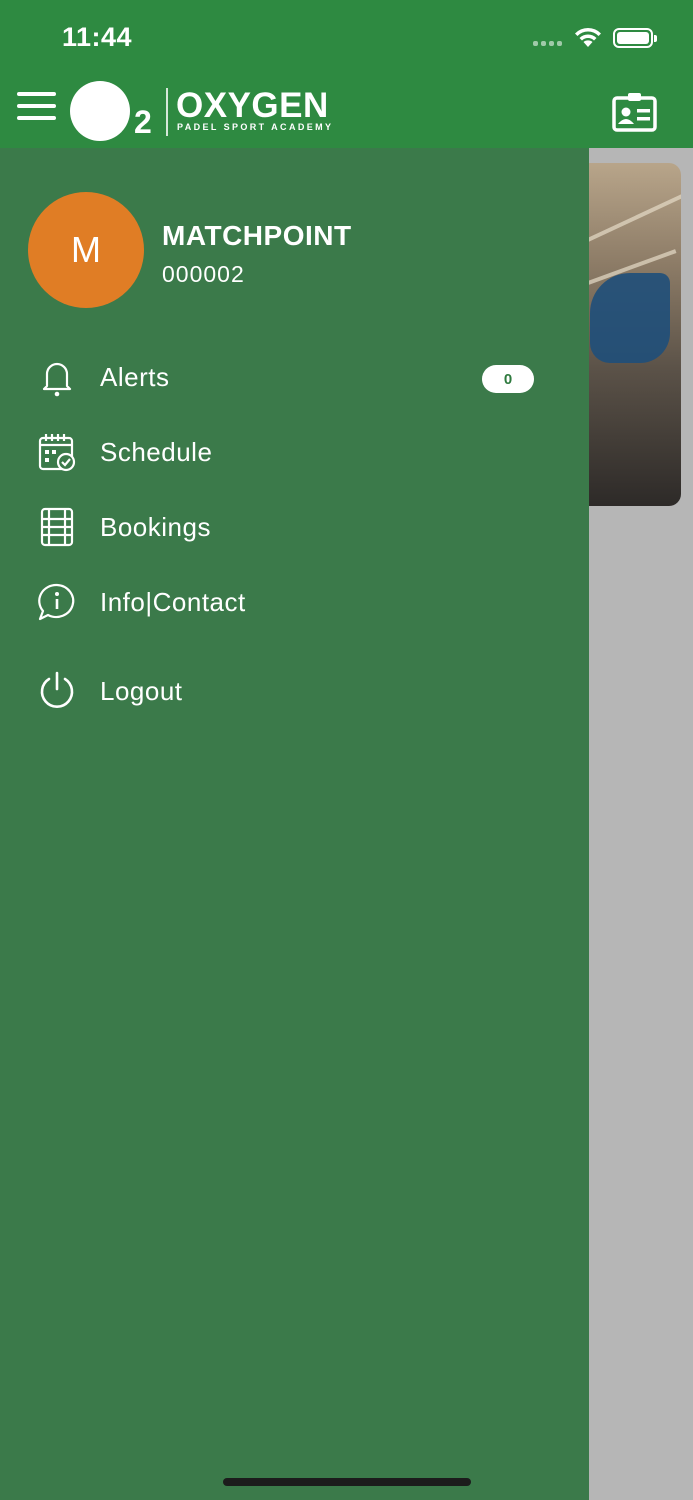 The image size is (693, 1500). What do you see at coordinates (347, 1482) in the screenshot?
I see `home-indicator` at bounding box center [347, 1482].